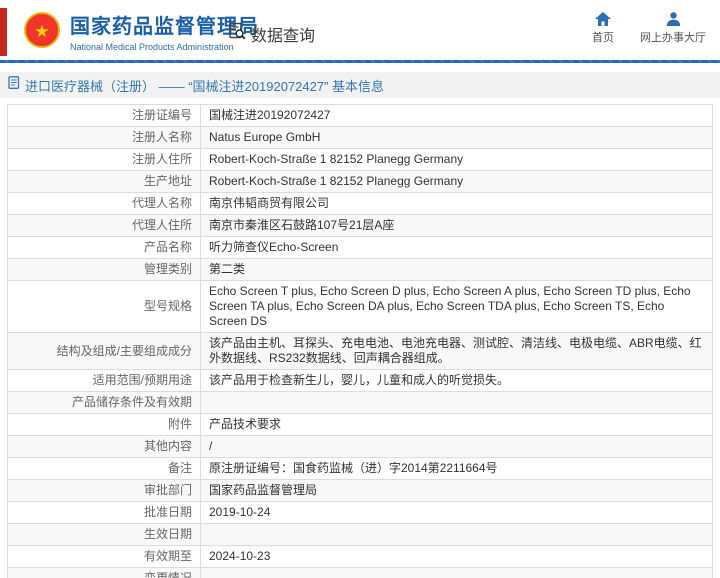  What do you see at coordinates (104, 424) in the screenshot?
I see `row-label: 附件` at bounding box center [104, 424].